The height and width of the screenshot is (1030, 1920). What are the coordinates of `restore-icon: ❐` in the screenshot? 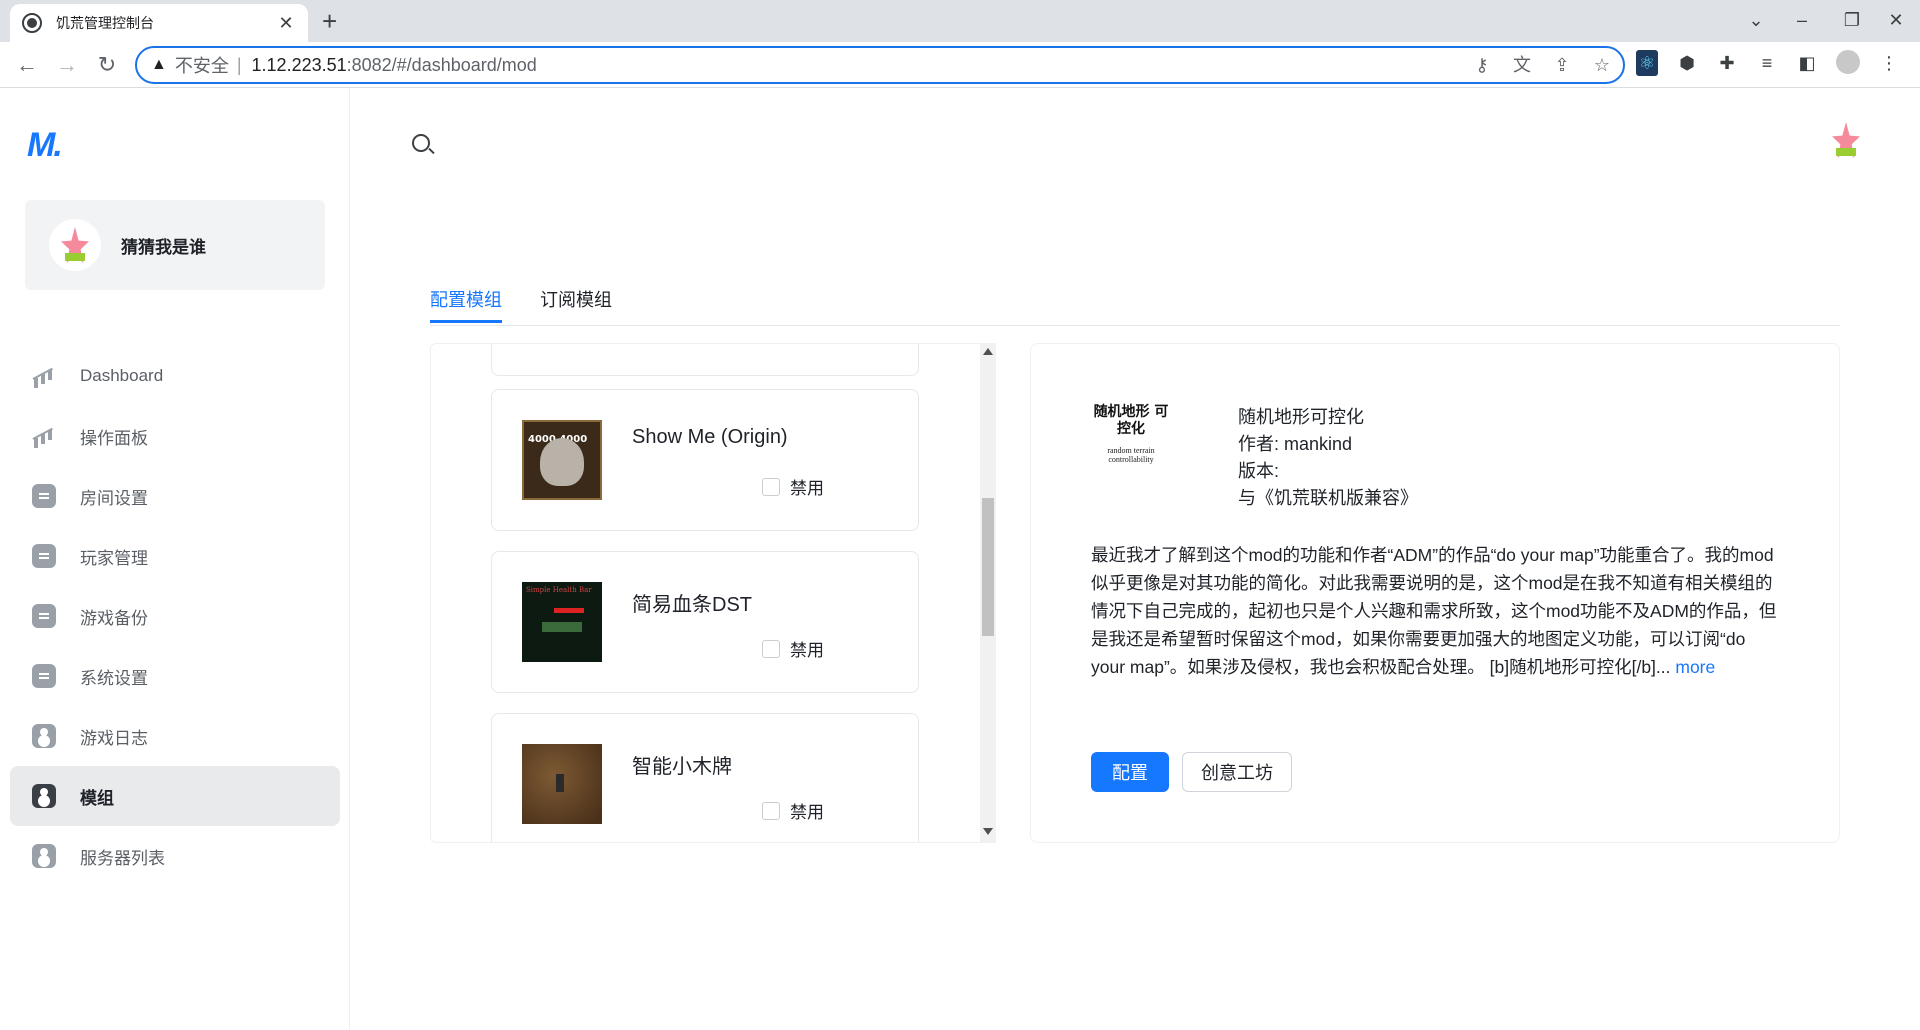 It's located at (1852, 20).